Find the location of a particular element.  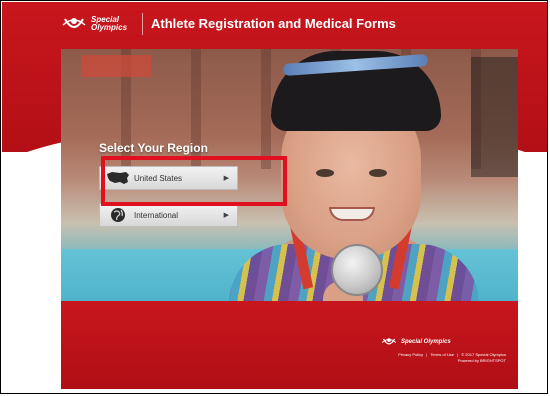

powered-by-text: Powered by BRIGHTSPOT is located at coordinates (481, 360).